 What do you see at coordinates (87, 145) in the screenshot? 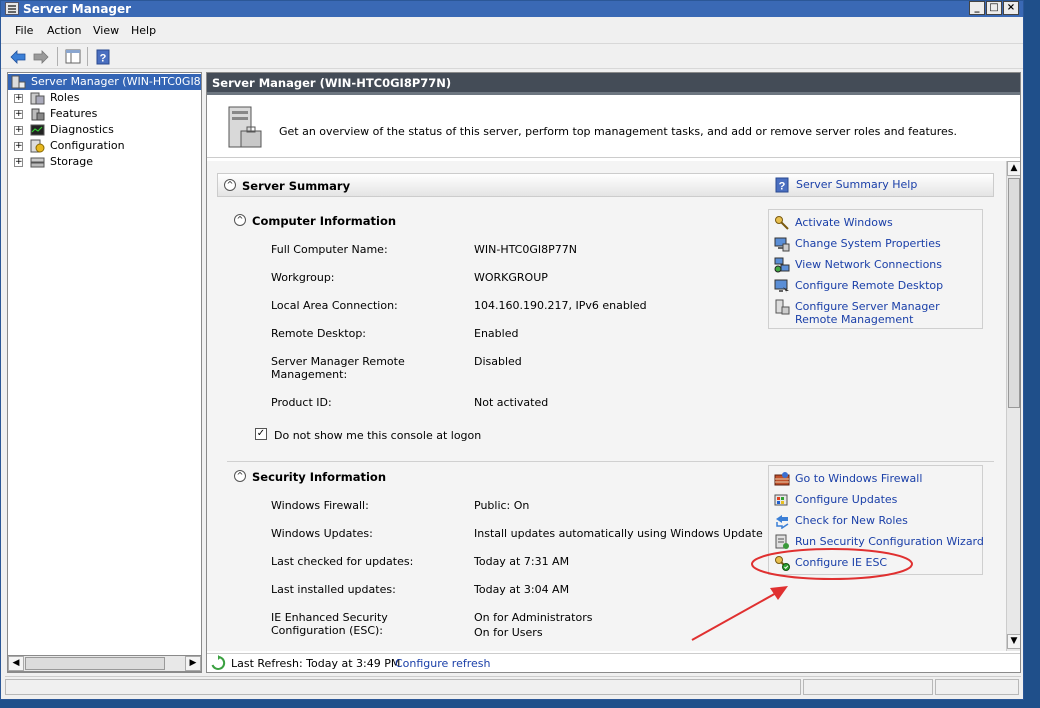
I see `tree-item-label: Configuration` at bounding box center [87, 145].